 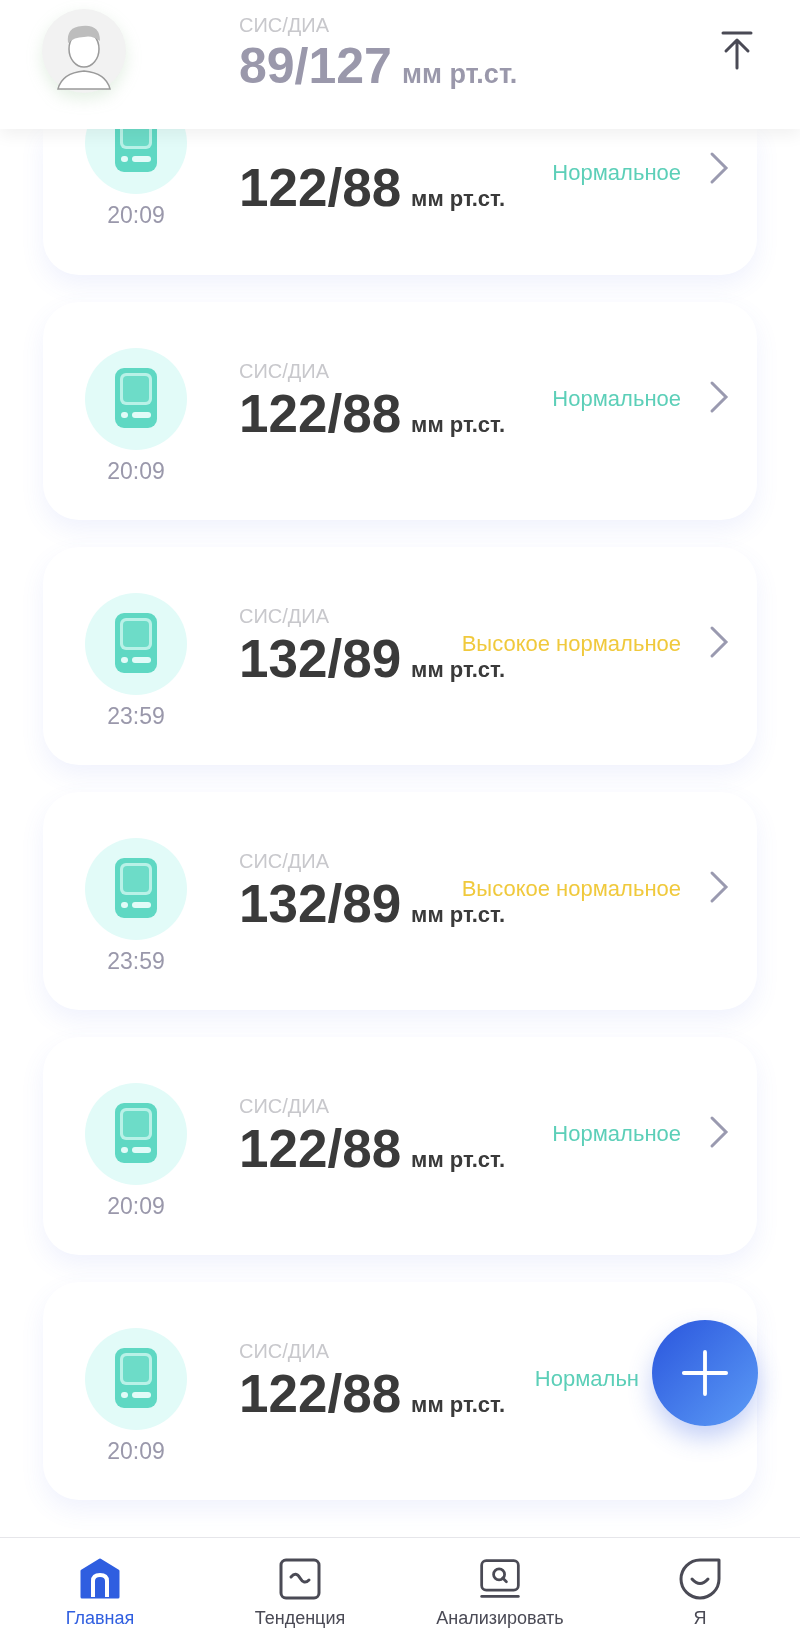 What do you see at coordinates (586, 1378) in the screenshot?
I see `status-label: Нормальн` at bounding box center [586, 1378].